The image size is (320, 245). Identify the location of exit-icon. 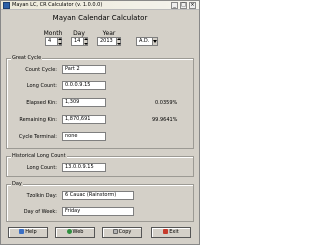
(166, 231).